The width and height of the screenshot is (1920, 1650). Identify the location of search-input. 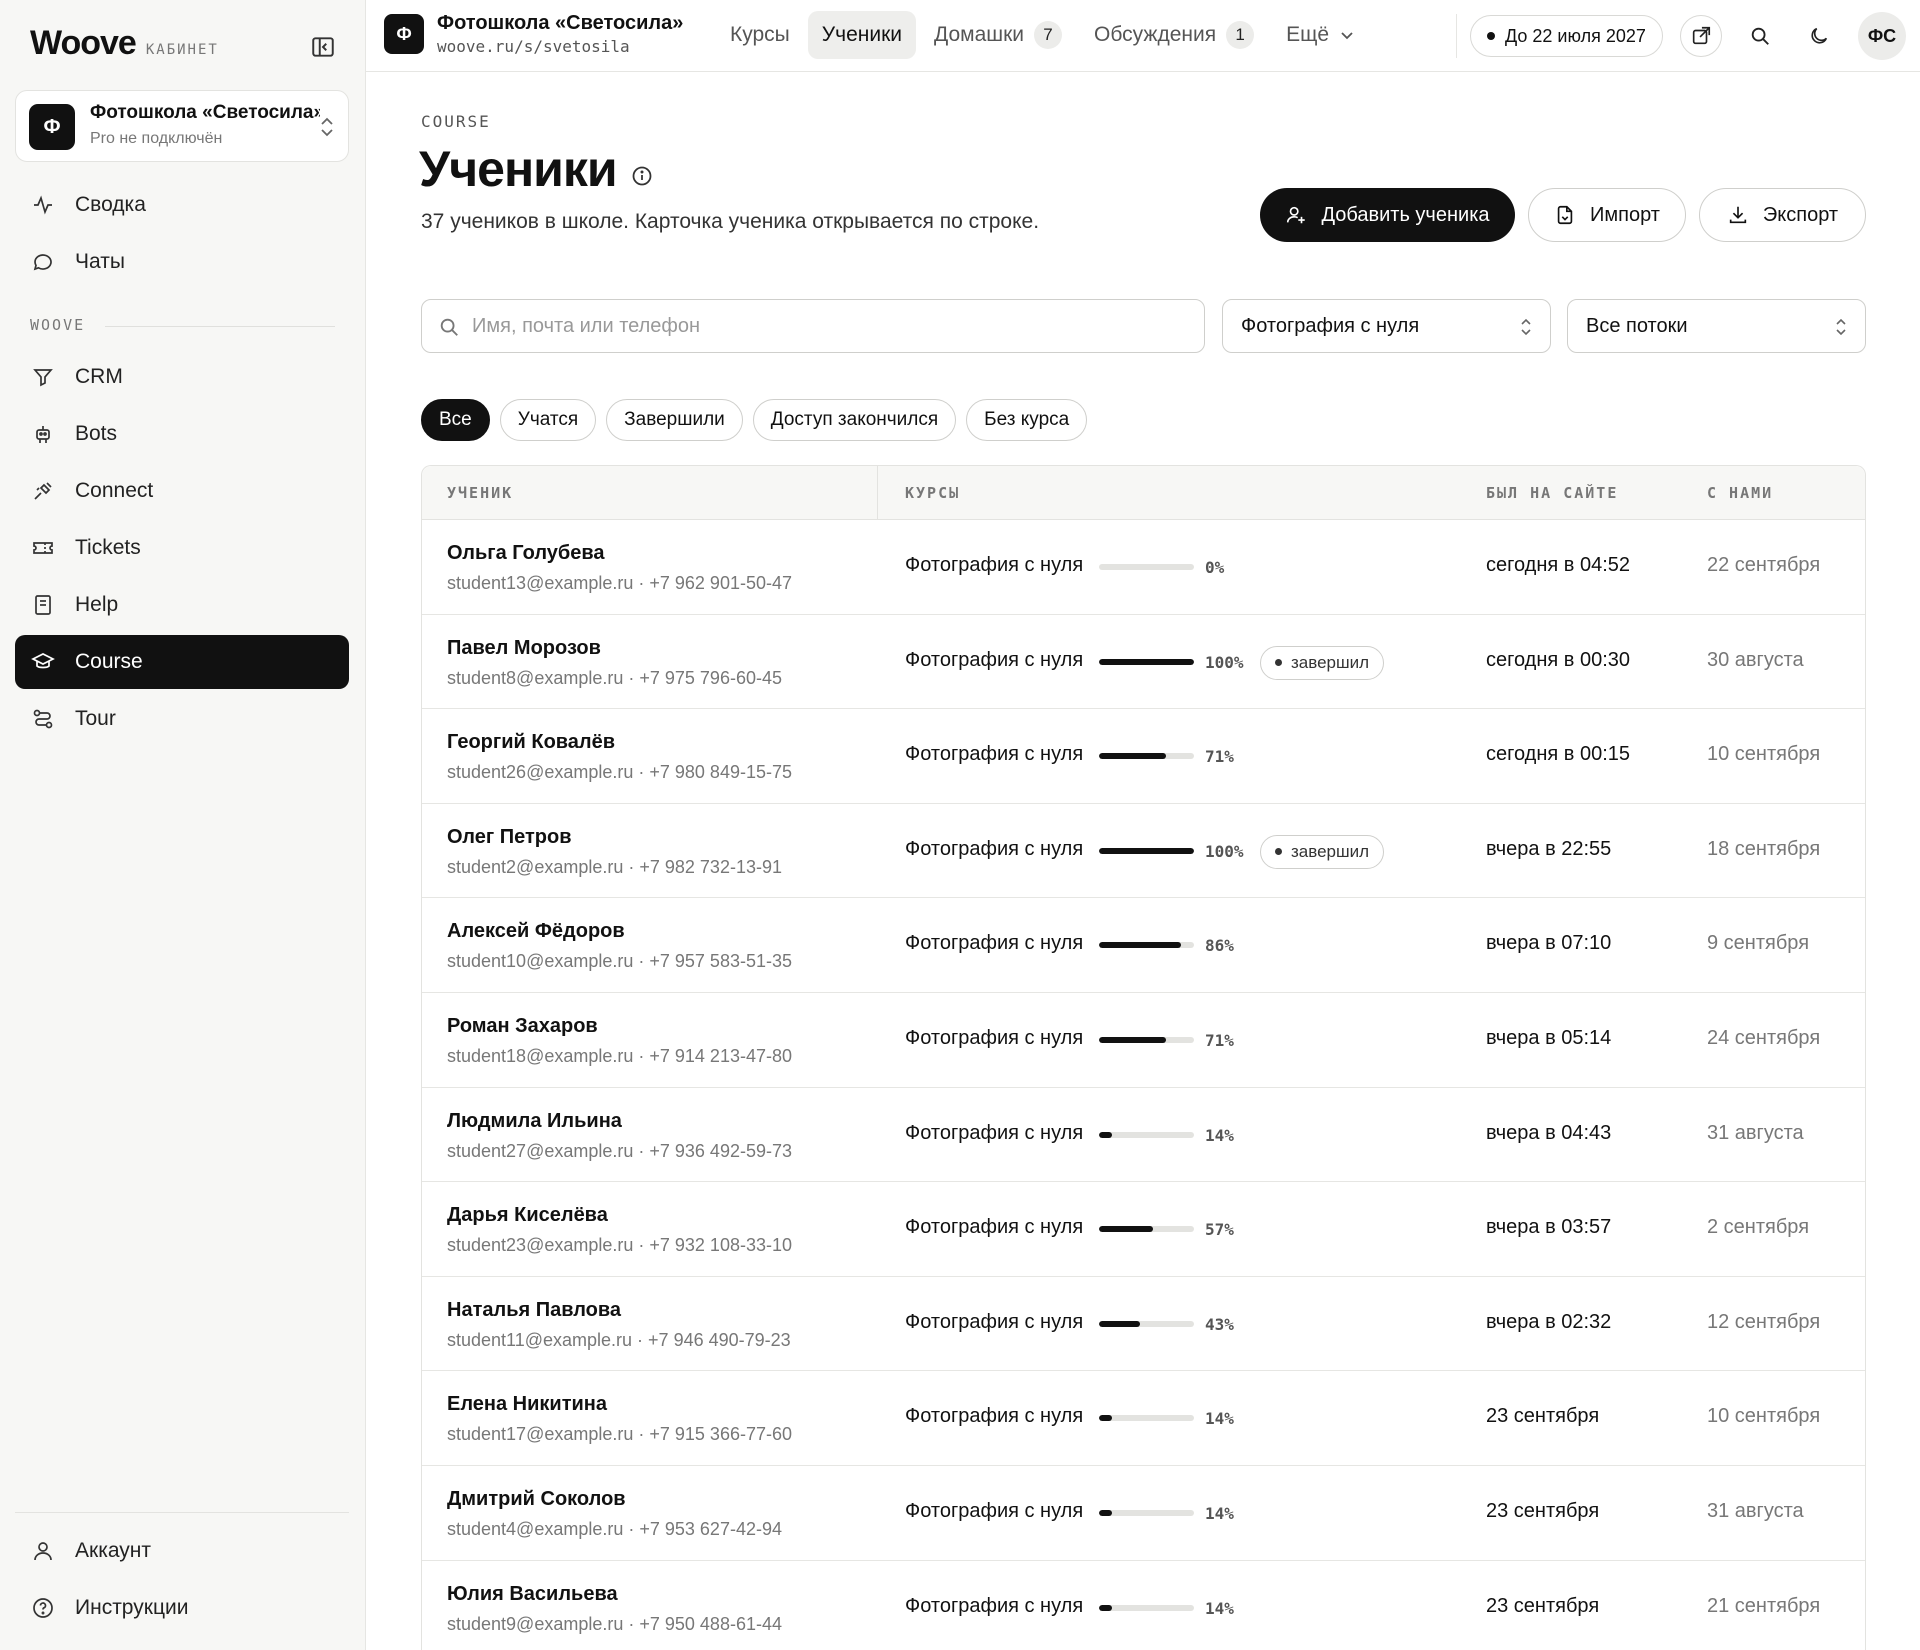
(832, 326).